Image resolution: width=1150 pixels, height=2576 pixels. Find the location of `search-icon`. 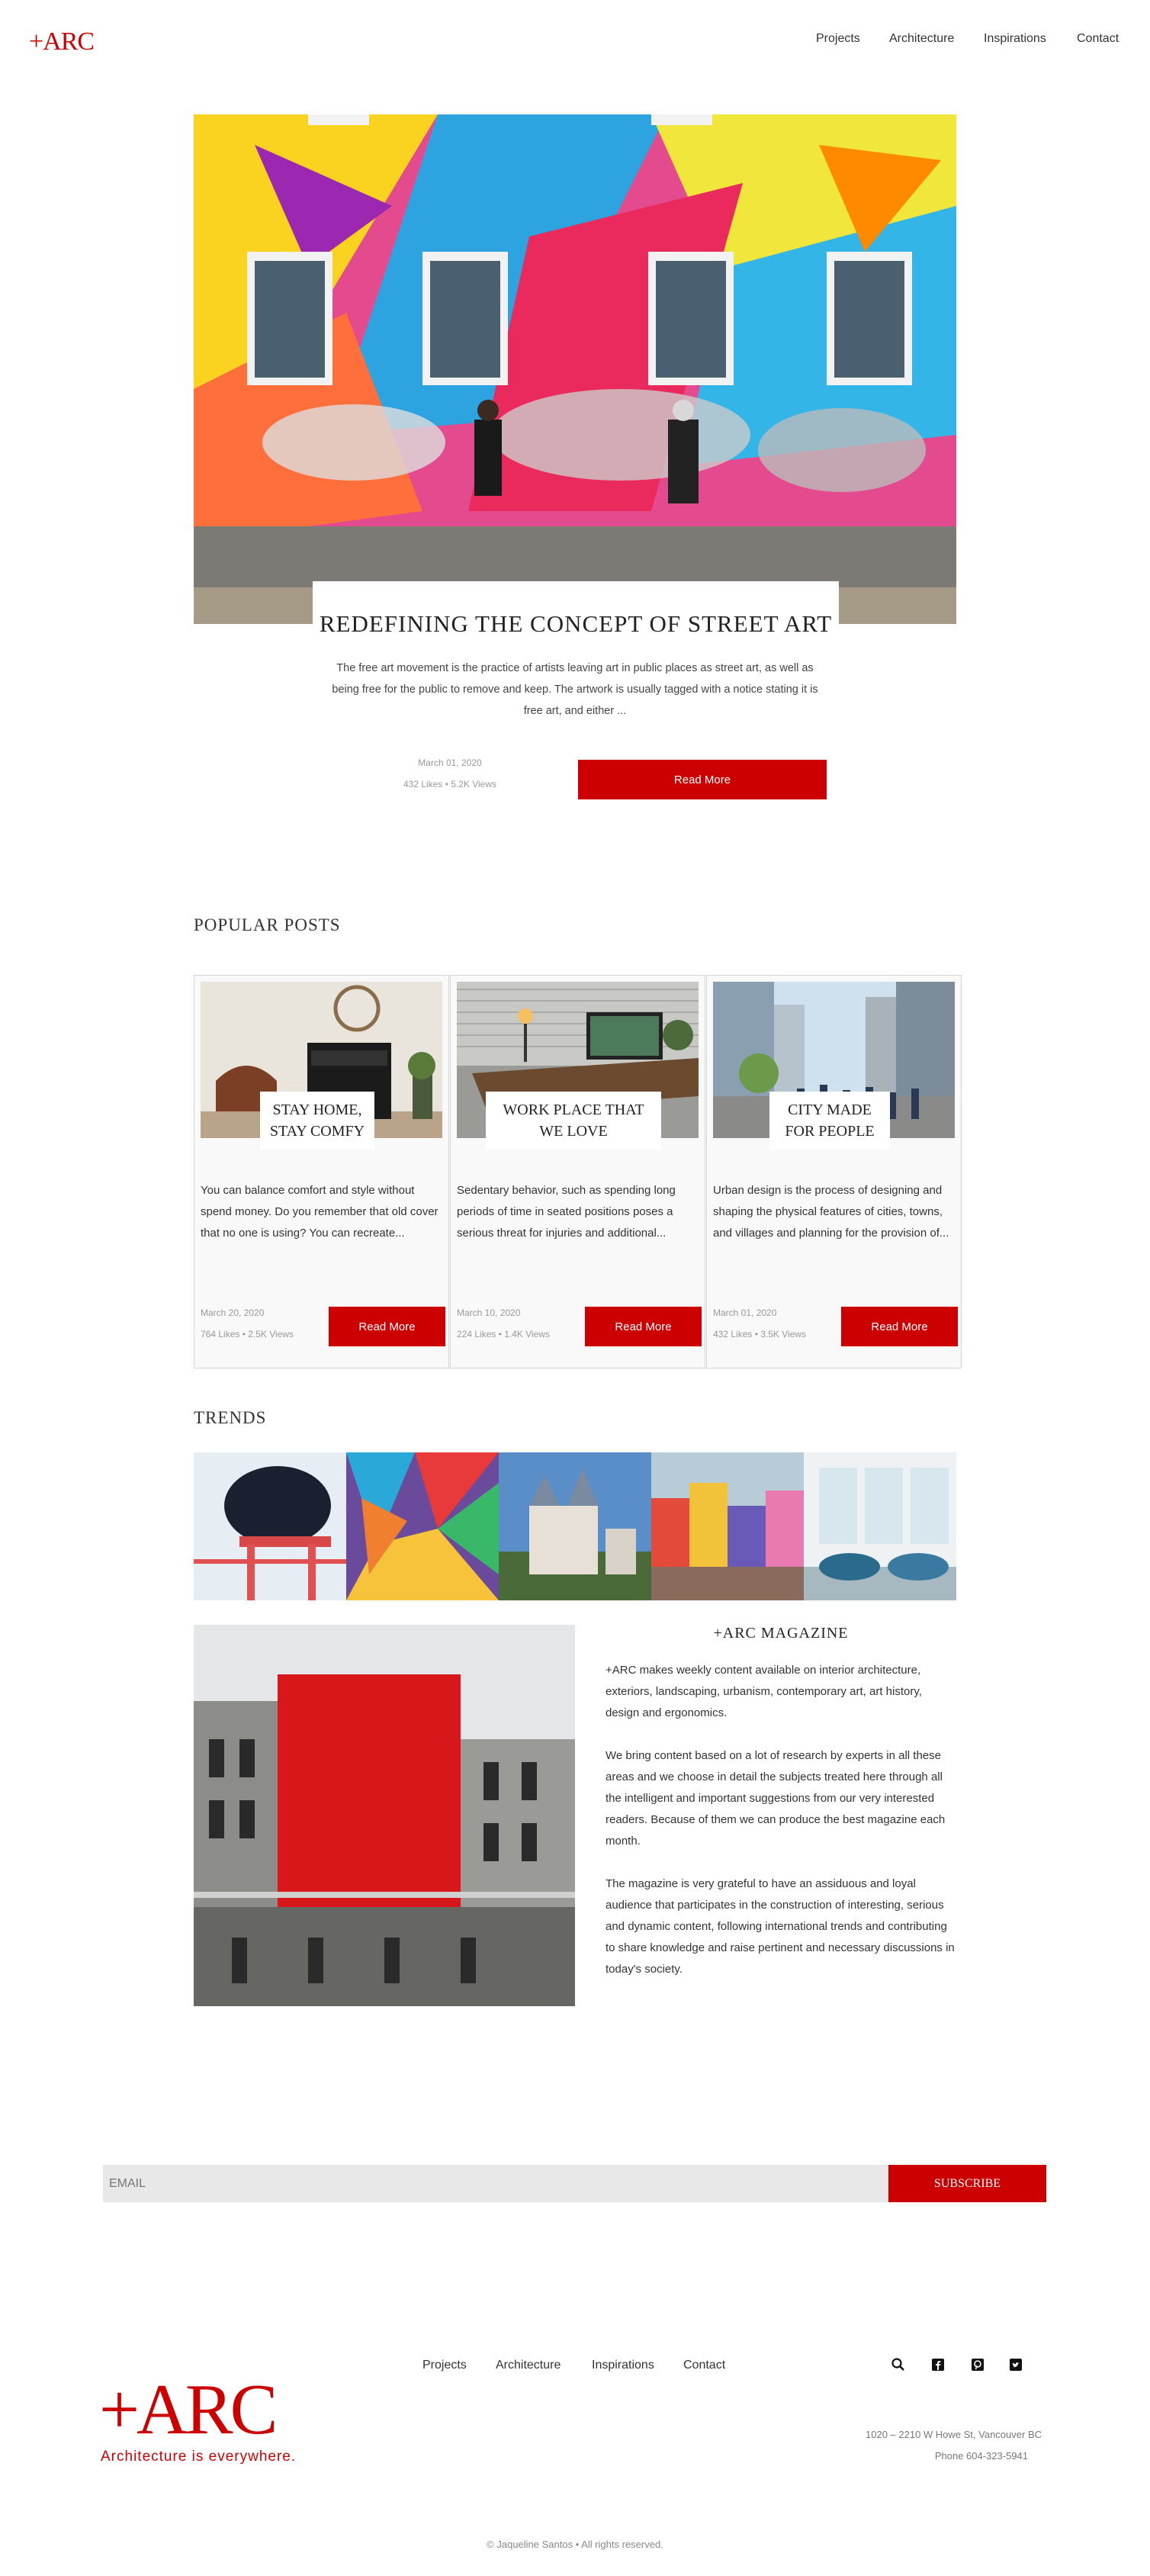

search-icon is located at coordinates (898, 2364).